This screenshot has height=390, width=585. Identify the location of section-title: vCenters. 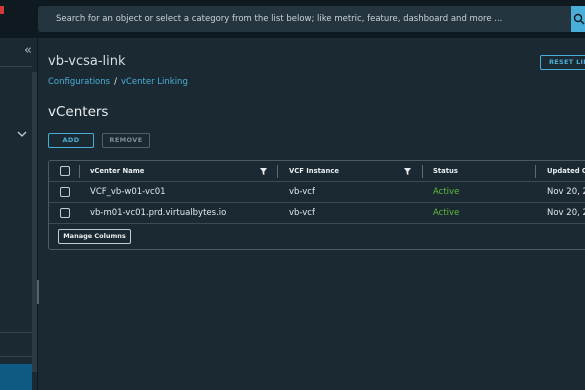
(78, 112).